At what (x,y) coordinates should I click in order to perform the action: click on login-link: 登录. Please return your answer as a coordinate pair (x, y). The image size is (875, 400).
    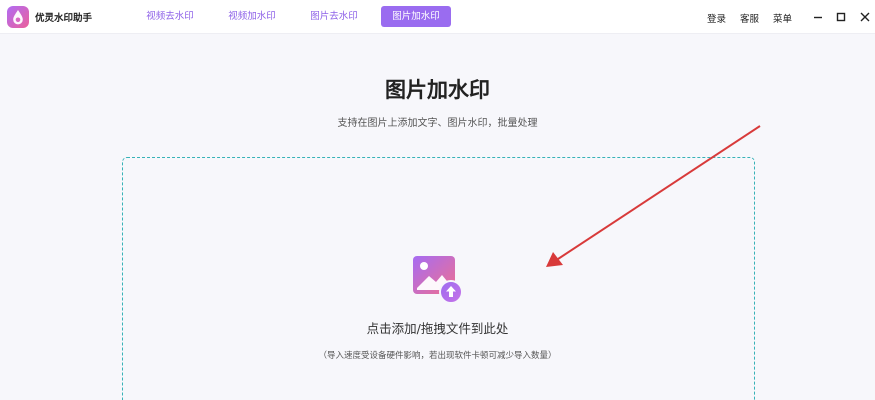
    Looking at the image, I should click on (716, 18).